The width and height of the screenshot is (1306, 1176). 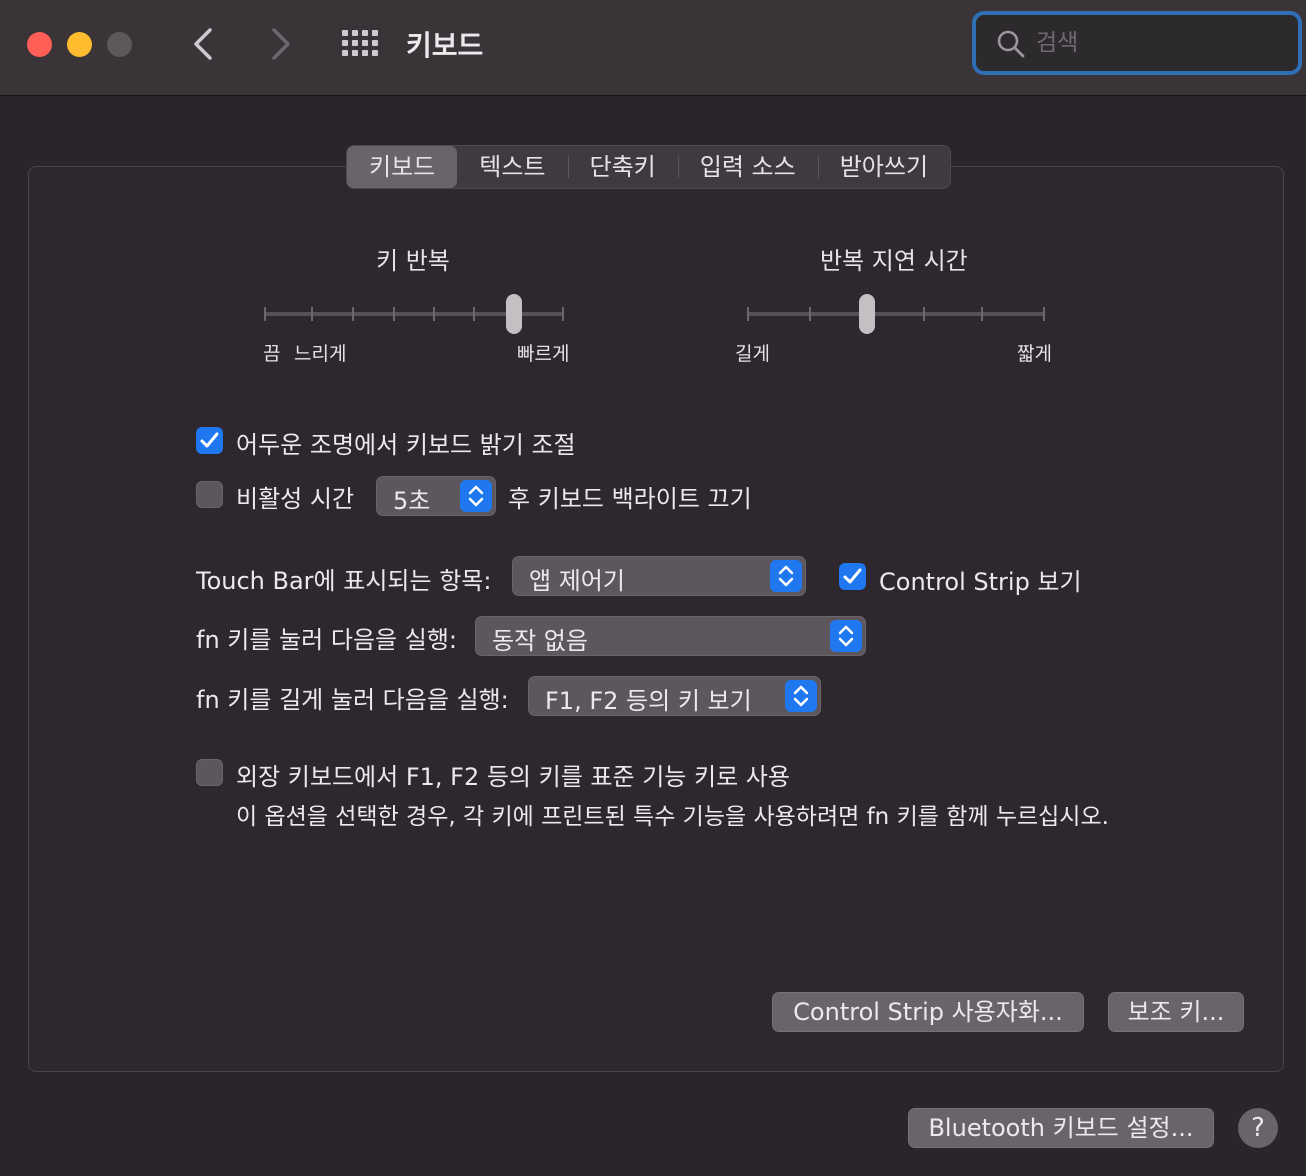 What do you see at coordinates (653, 48) in the screenshot?
I see `title-bar: 키보드` at bounding box center [653, 48].